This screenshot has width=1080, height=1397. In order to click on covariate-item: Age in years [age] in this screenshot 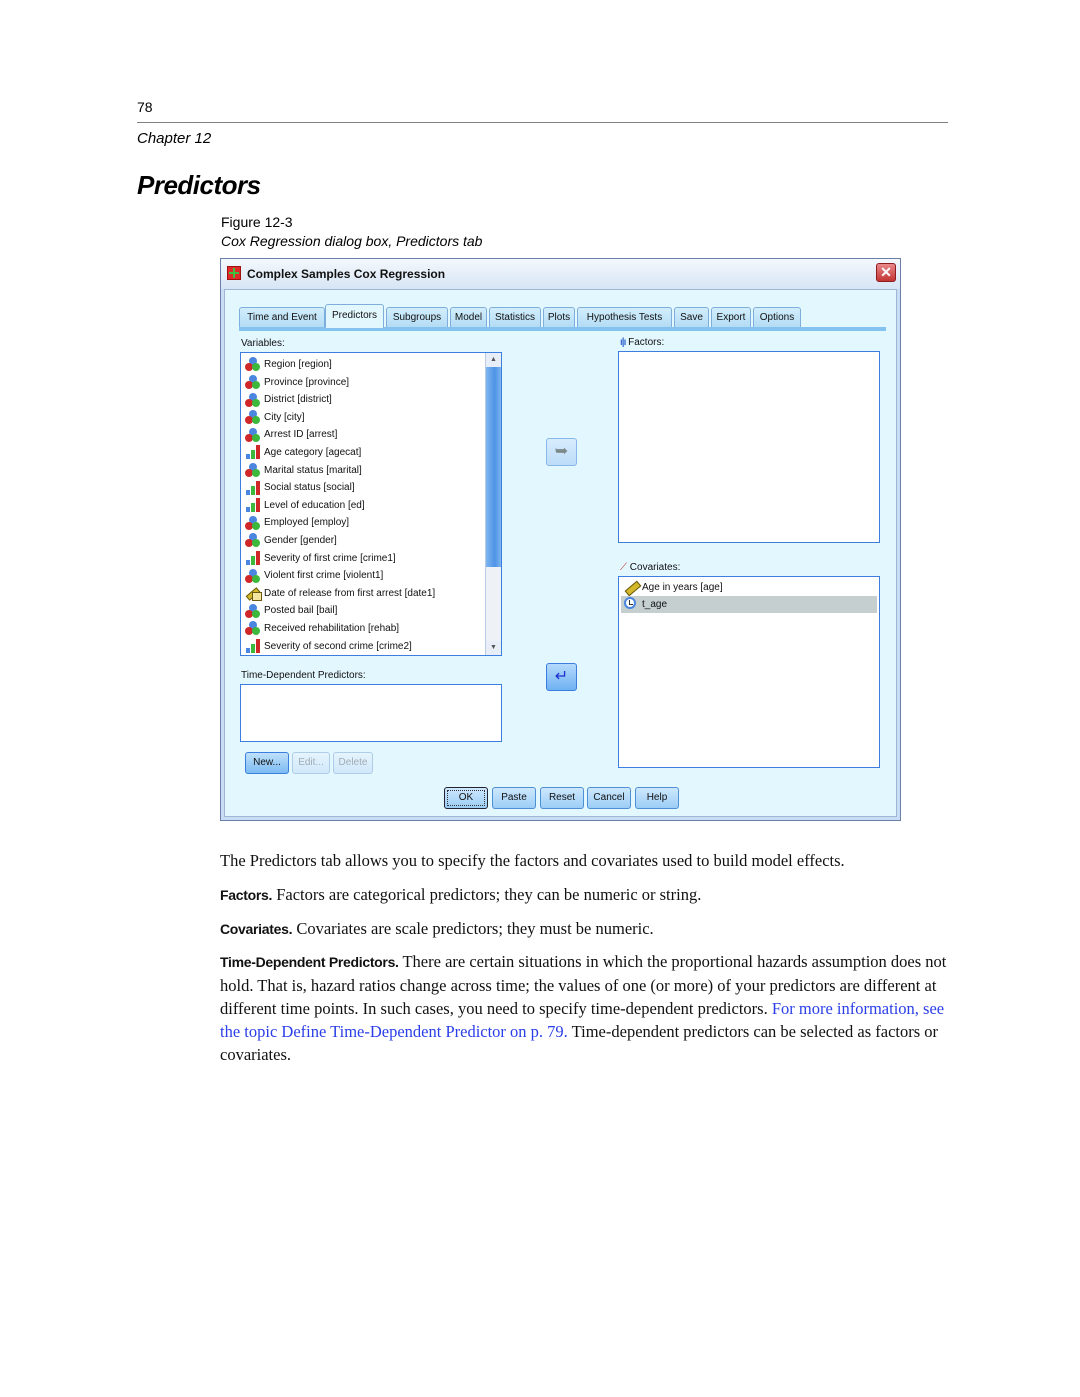, I will do `click(673, 588)`.